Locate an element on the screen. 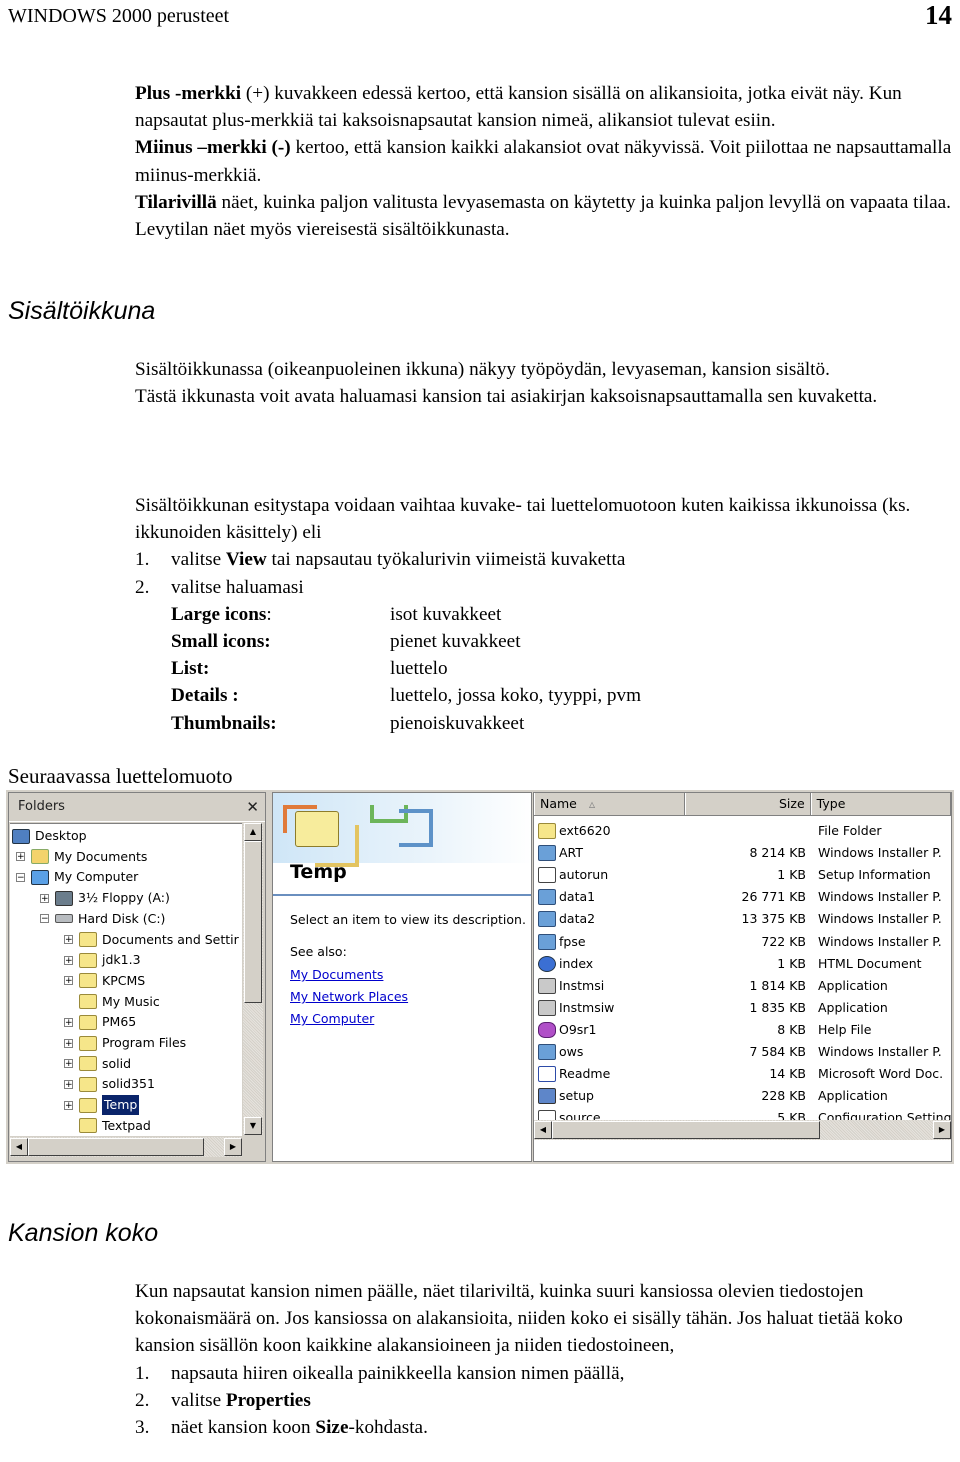  file-row: index 1 KB HTML Document is located at coordinates (742, 964).